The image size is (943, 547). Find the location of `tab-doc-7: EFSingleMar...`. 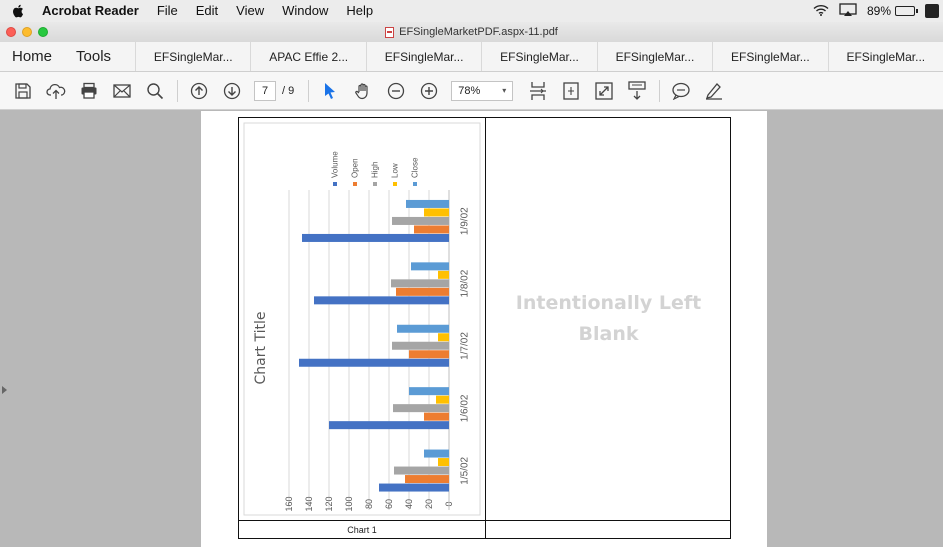

tab-doc-7: EFSingleMar... is located at coordinates (885, 56).